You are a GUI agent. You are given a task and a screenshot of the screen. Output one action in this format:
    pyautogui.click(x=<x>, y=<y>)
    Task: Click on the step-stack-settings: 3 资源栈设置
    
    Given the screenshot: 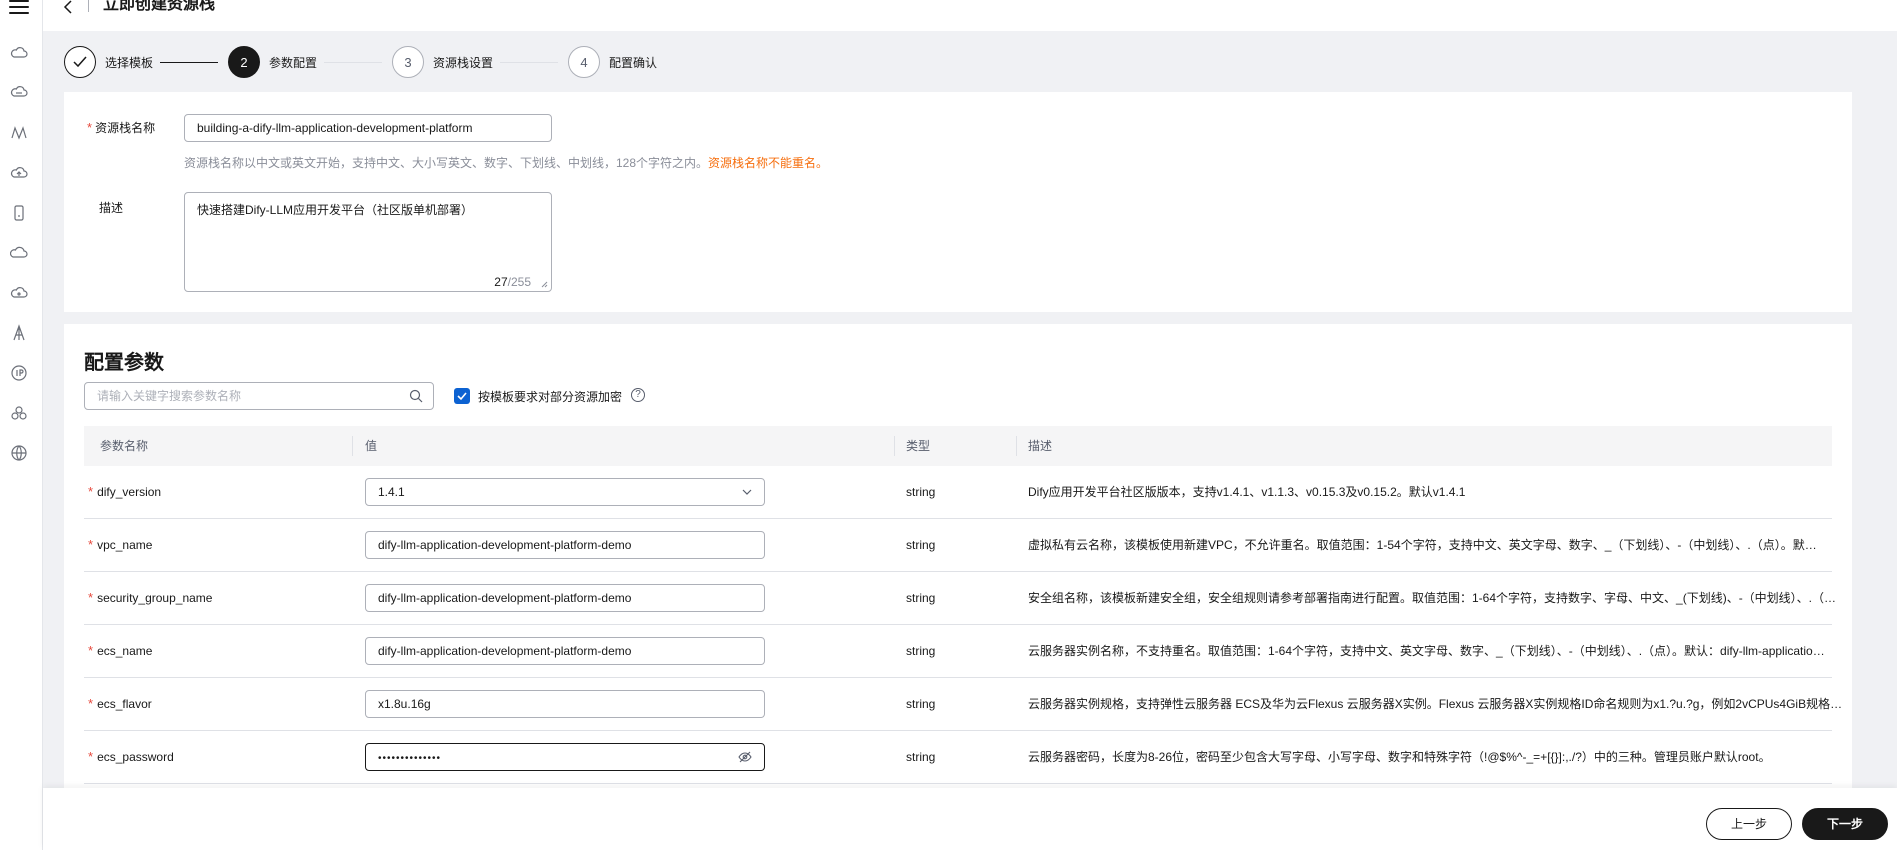 What is the action you would take?
    pyautogui.click(x=442, y=62)
    